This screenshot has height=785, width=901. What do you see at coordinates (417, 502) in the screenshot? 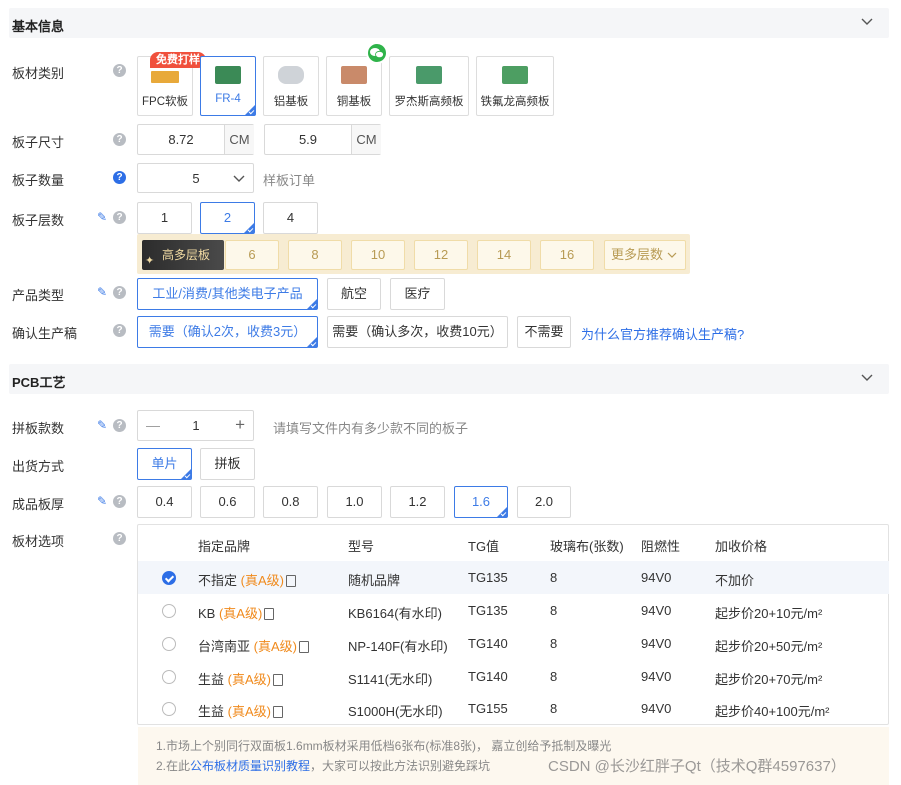
I see `thickness-option: 1.2` at bounding box center [417, 502].